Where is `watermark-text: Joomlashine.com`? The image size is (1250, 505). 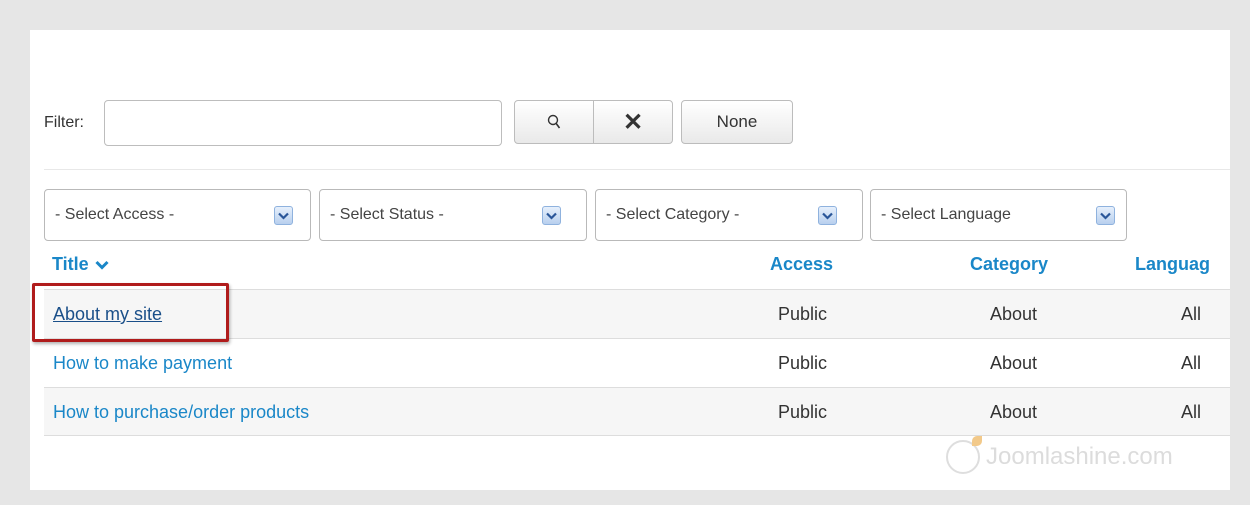 watermark-text: Joomlashine.com is located at coordinates (1079, 456).